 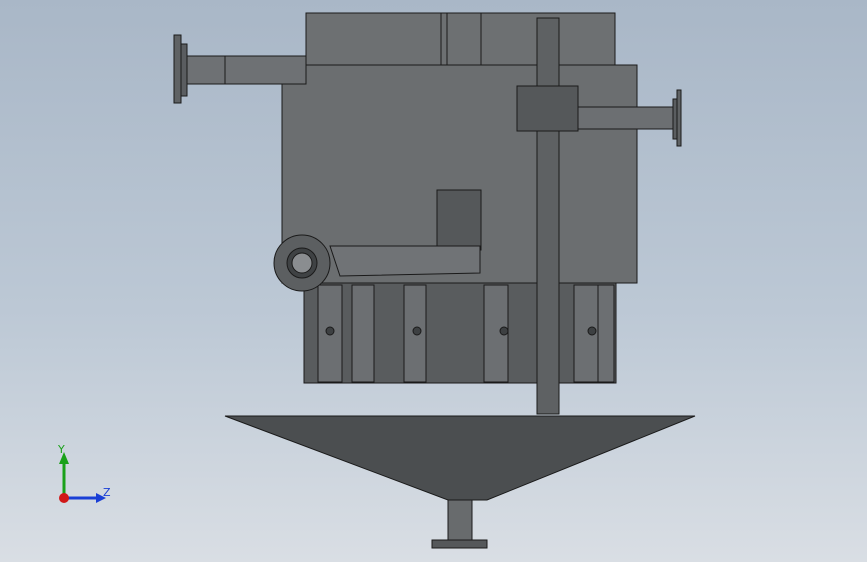 What do you see at coordinates (548, 216) in the screenshot?
I see `vertical-shaft` at bounding box center [548, 216].